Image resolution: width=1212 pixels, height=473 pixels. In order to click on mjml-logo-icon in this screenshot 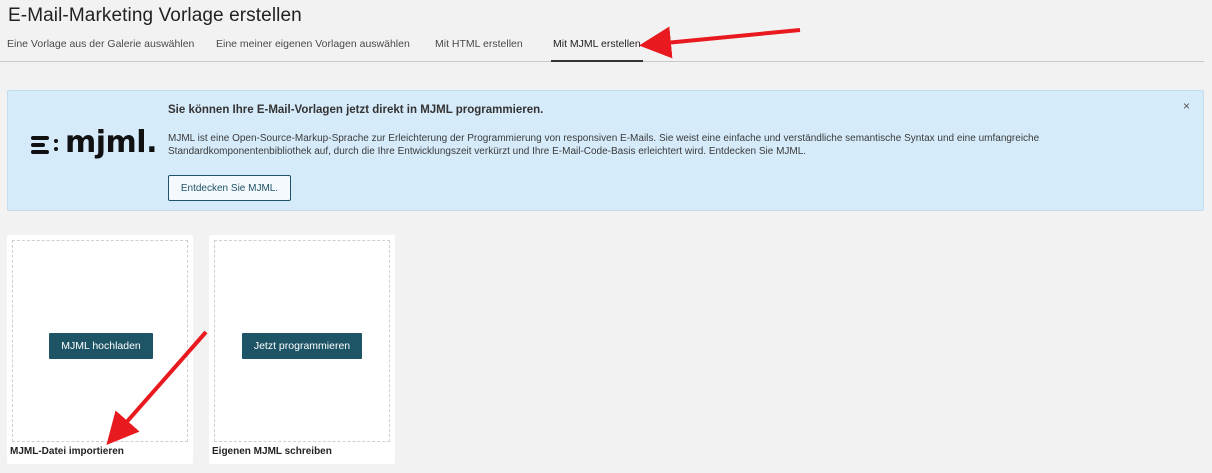, I will do `click(46, 145)`.